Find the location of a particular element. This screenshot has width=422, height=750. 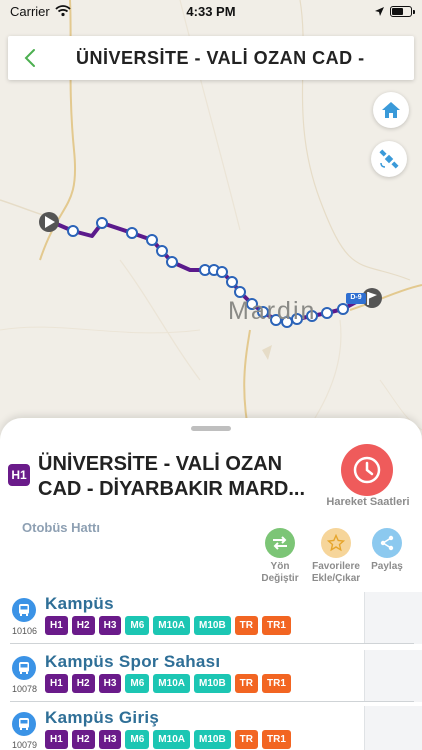

map-city-label: Mardin is located at coordinates (272, 311).